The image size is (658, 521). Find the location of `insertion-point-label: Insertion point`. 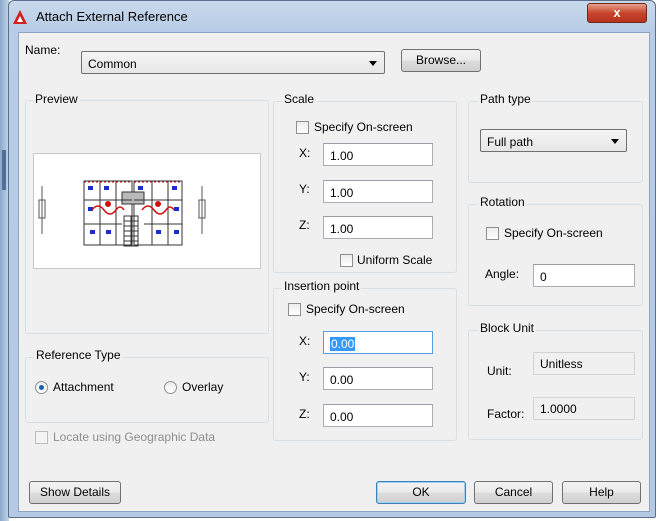

insertion-point-label: Insertion point is located at coordinates (322, 286).